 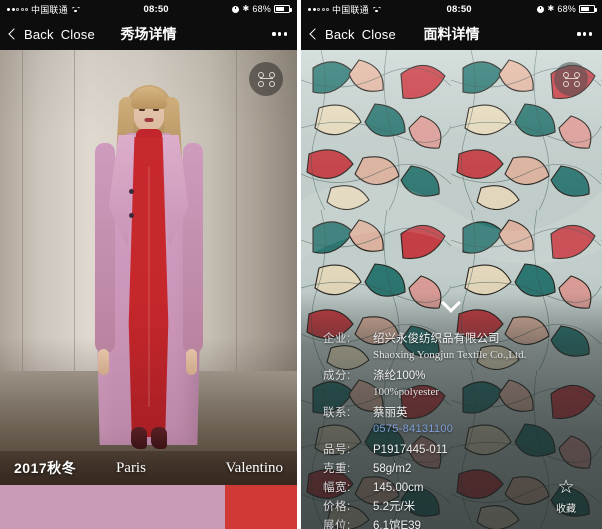 I want to click on pink-swatch, so click(x=112, y=507).